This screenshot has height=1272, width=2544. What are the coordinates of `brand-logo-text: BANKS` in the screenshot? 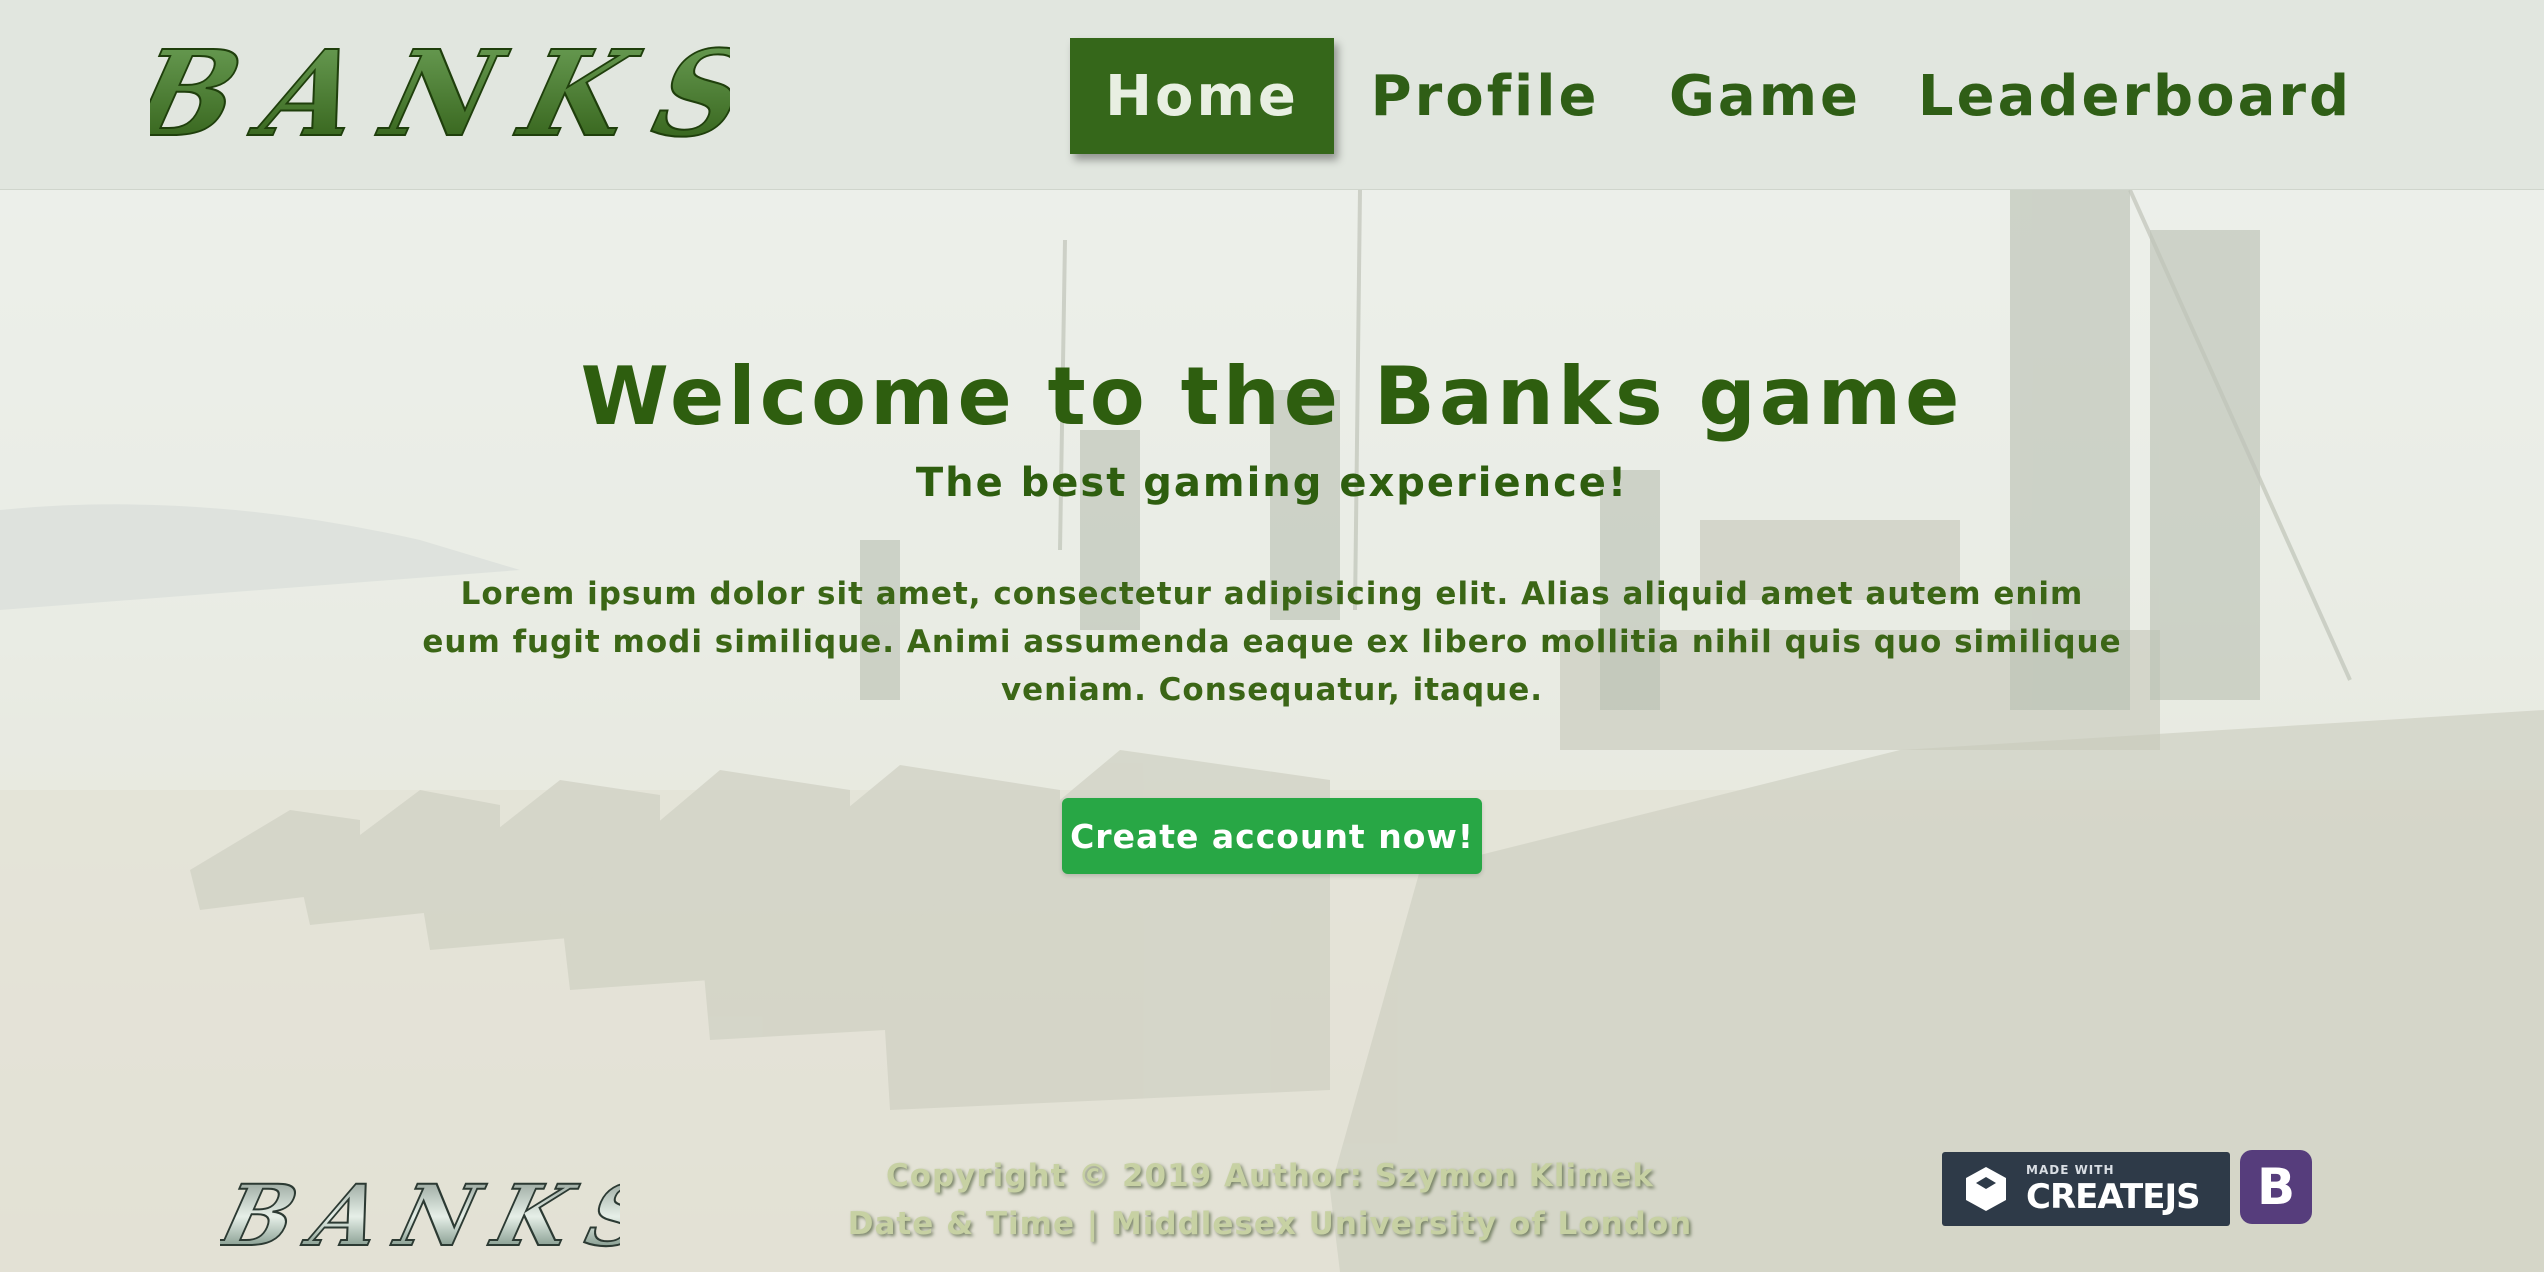 It's located at (440, 95).